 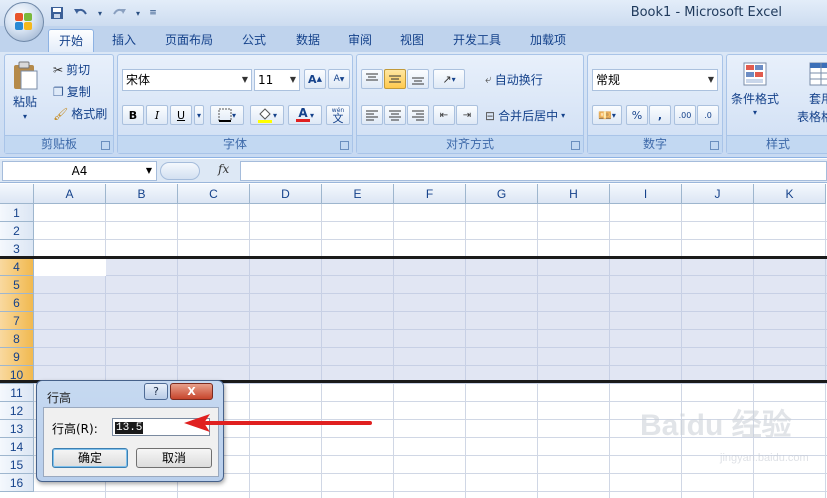 I want to click on column-header-i: I, so click(x=646, y=194).